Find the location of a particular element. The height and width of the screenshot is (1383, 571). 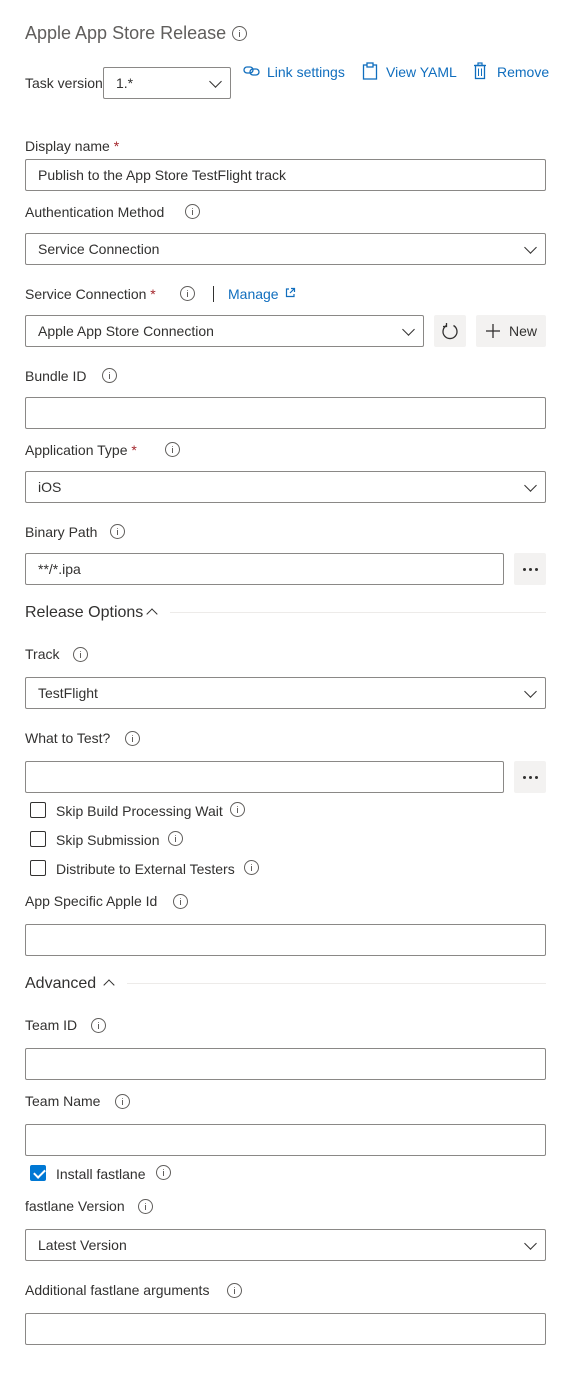

auth-method-select: Service Connection is located at coordinates (285, 249).